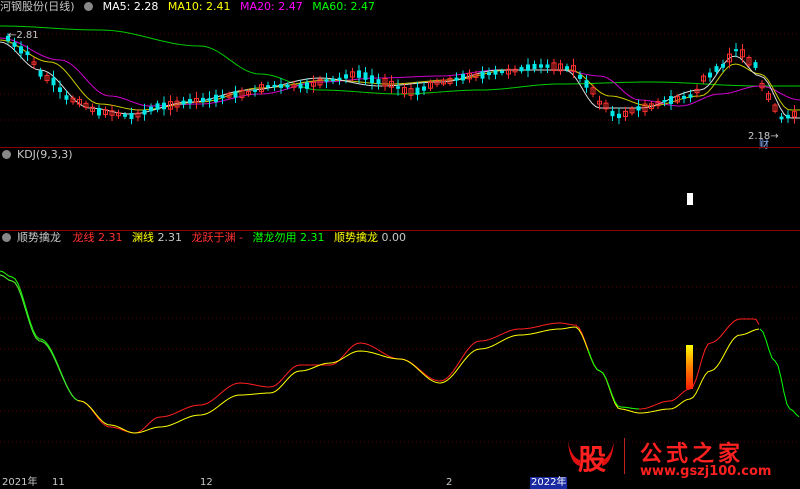  What do you see at coordinates (20, 482) in the screenshot?
I see `axis-label: 2021年` at bounding box center [20, 482].